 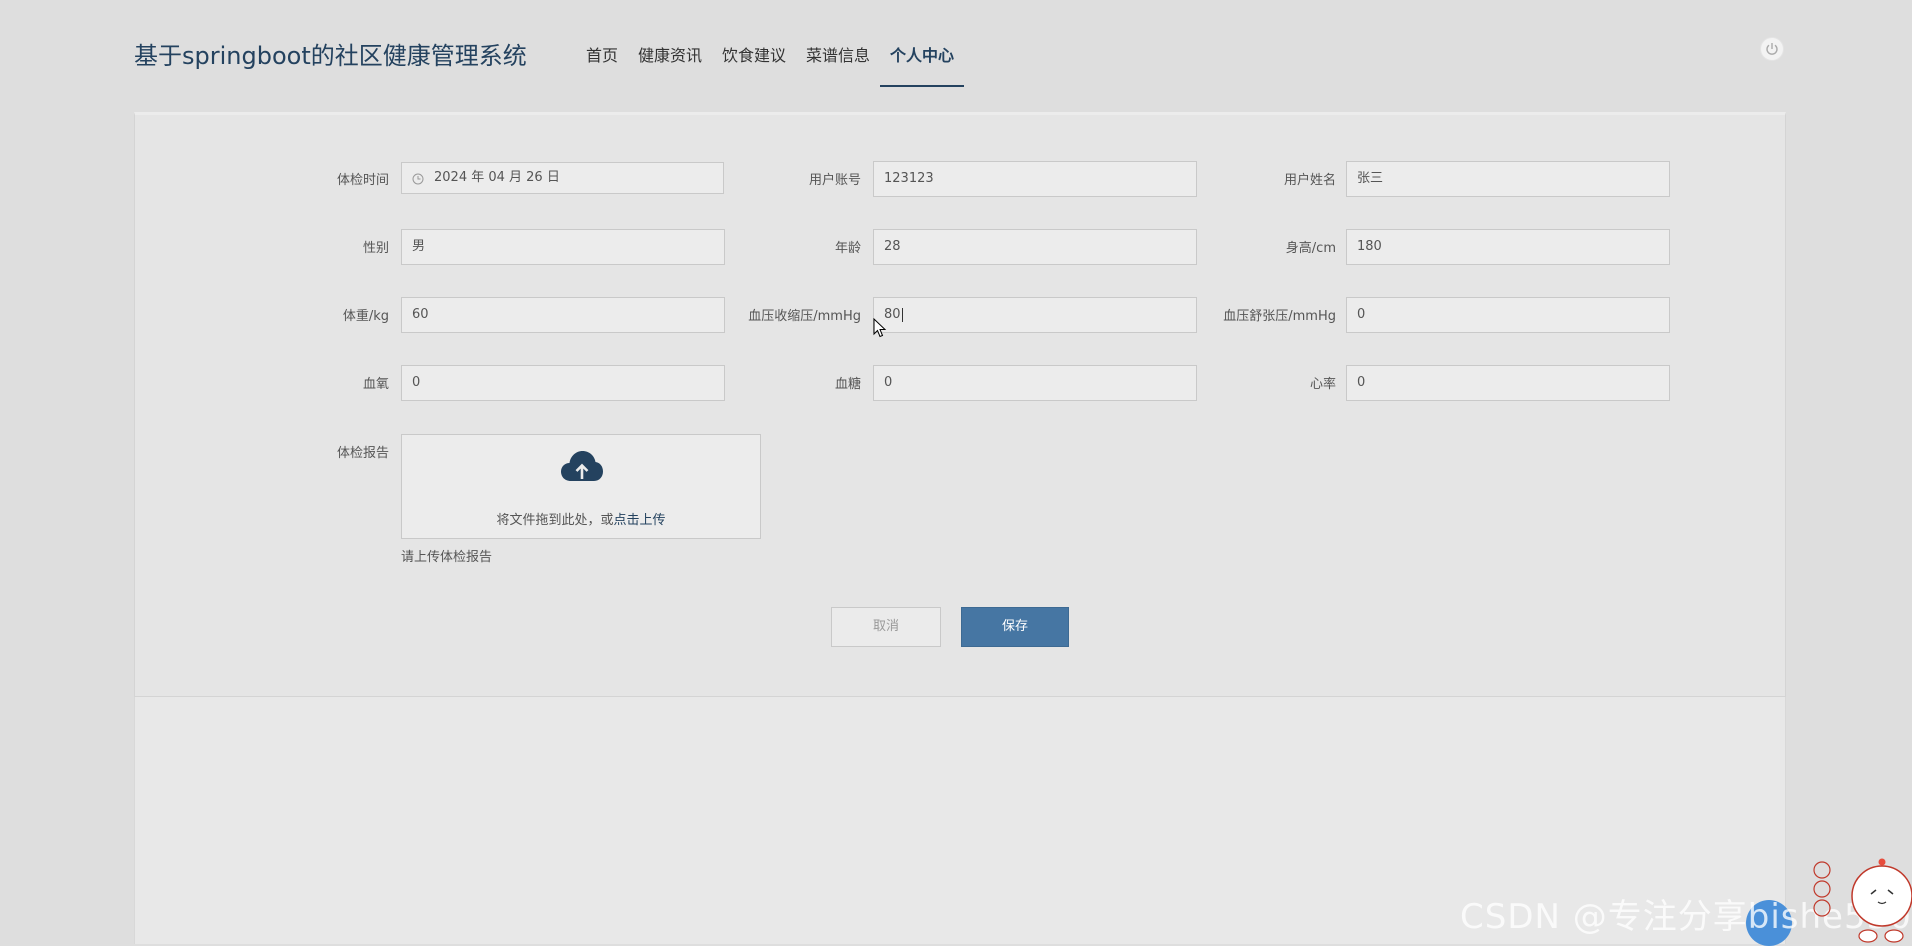 I want to click on mascot-sticker-icon, so click(x=1862, y=900).